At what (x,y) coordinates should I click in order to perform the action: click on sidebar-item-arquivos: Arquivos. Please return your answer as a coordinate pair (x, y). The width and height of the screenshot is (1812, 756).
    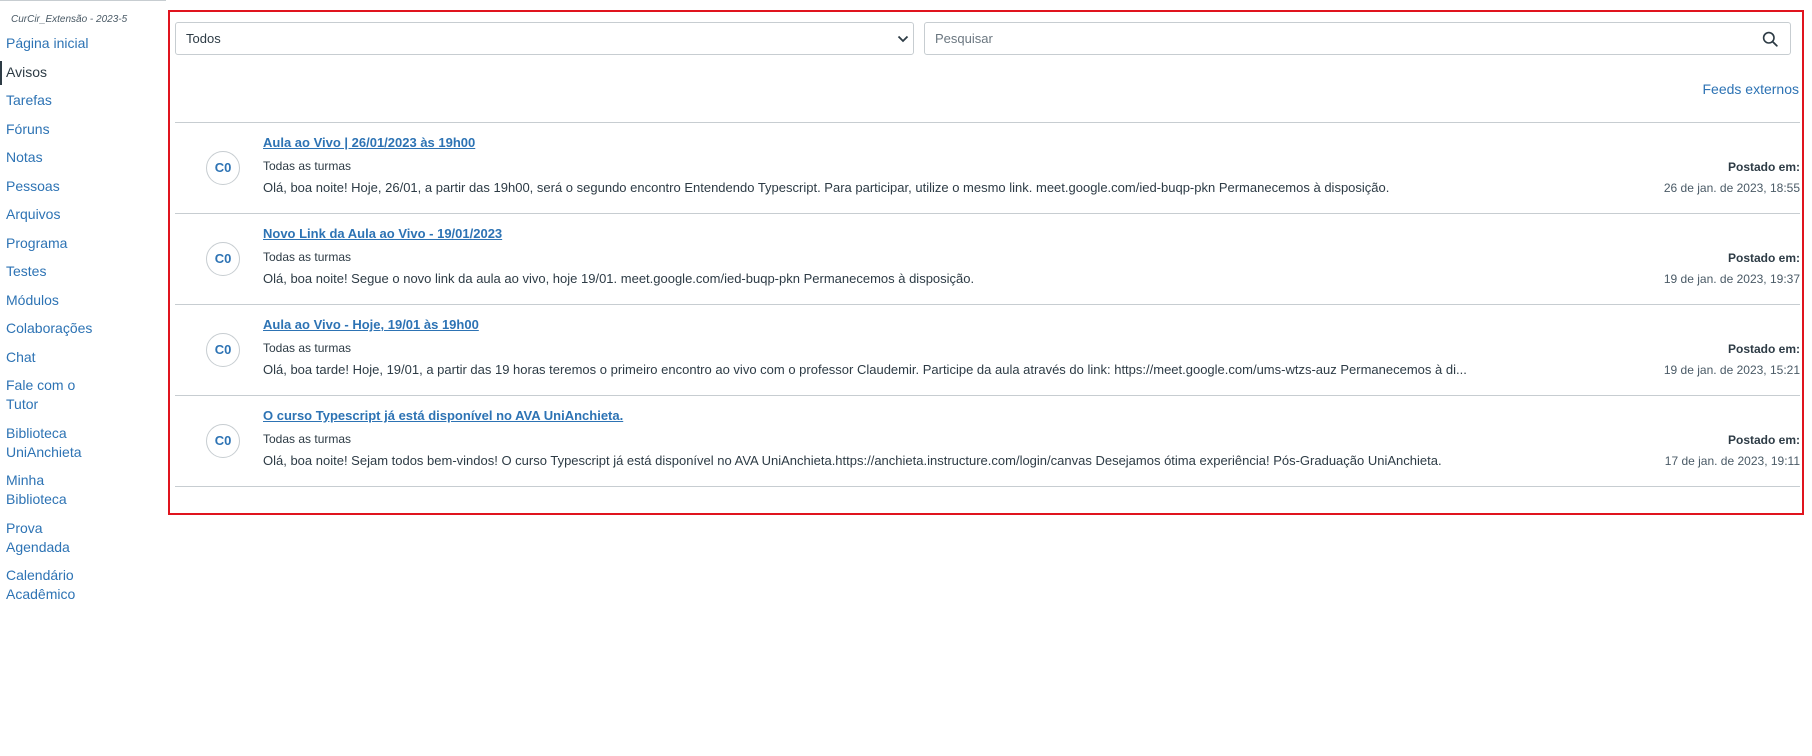
    Looking at the image, I should click on (48, 214).